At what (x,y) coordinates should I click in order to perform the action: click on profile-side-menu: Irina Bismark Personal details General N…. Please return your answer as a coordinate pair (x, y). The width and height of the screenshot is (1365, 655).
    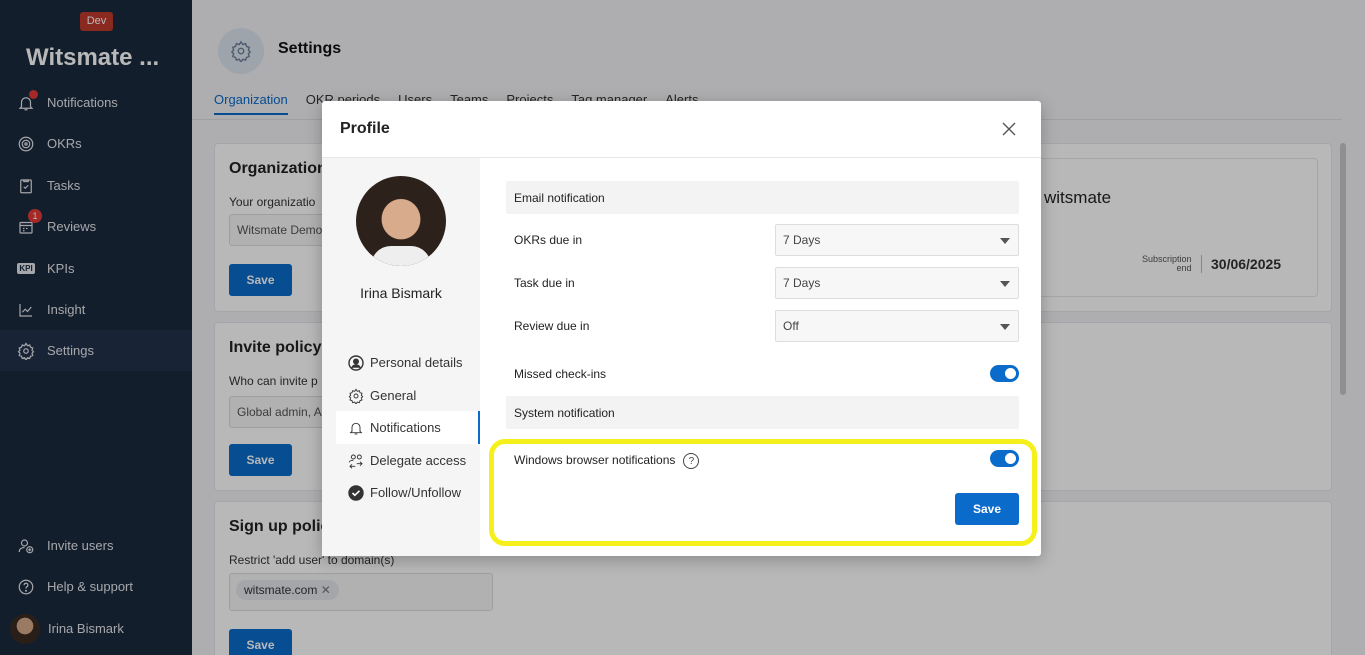
    Looking at the image, I should click on (401, 357).